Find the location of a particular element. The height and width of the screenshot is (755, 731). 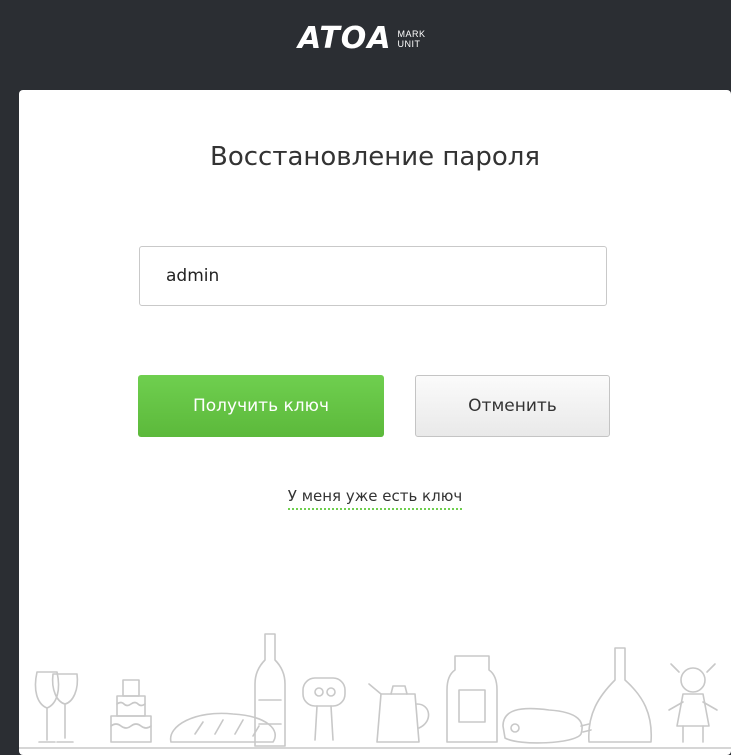

logo-wordmark: ATOA is located at coordinates (345, 38).